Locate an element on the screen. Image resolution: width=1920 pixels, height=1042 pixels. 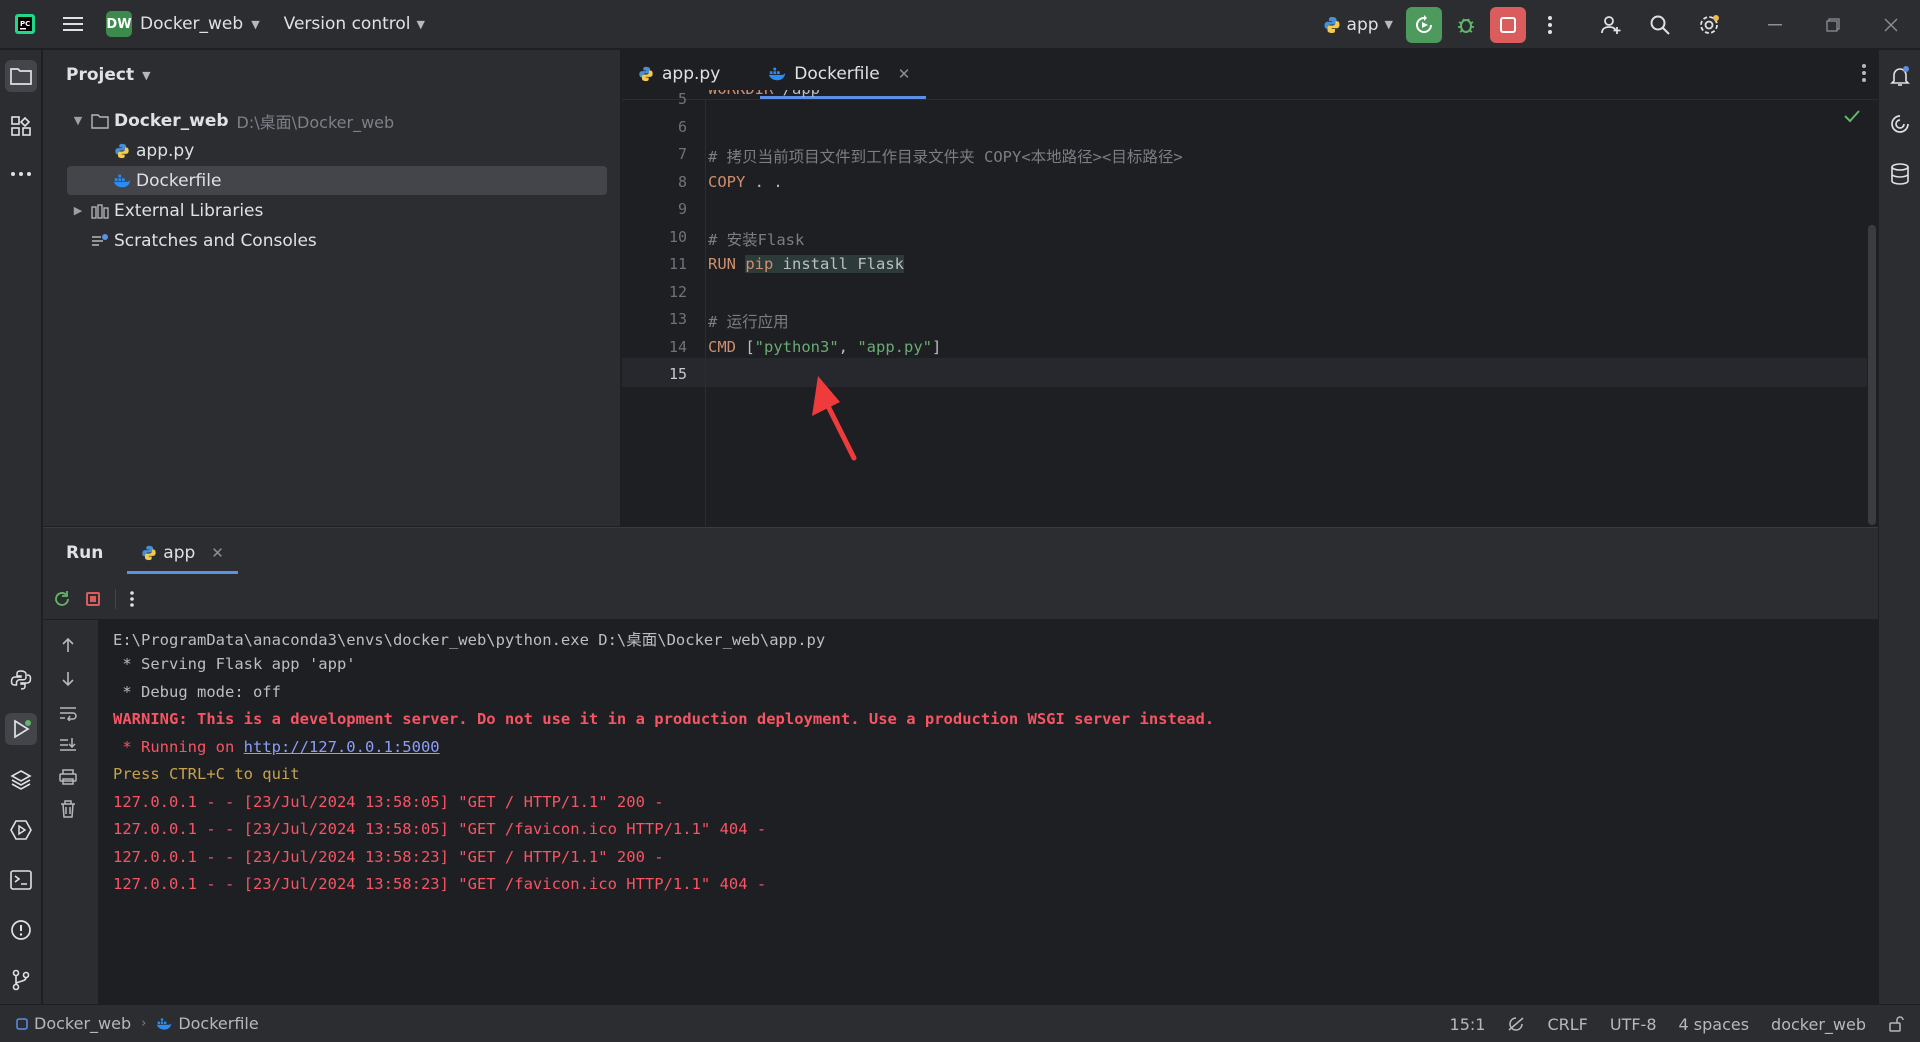
pycharm-logo-icon: PC is located at coordinates (25, 24).